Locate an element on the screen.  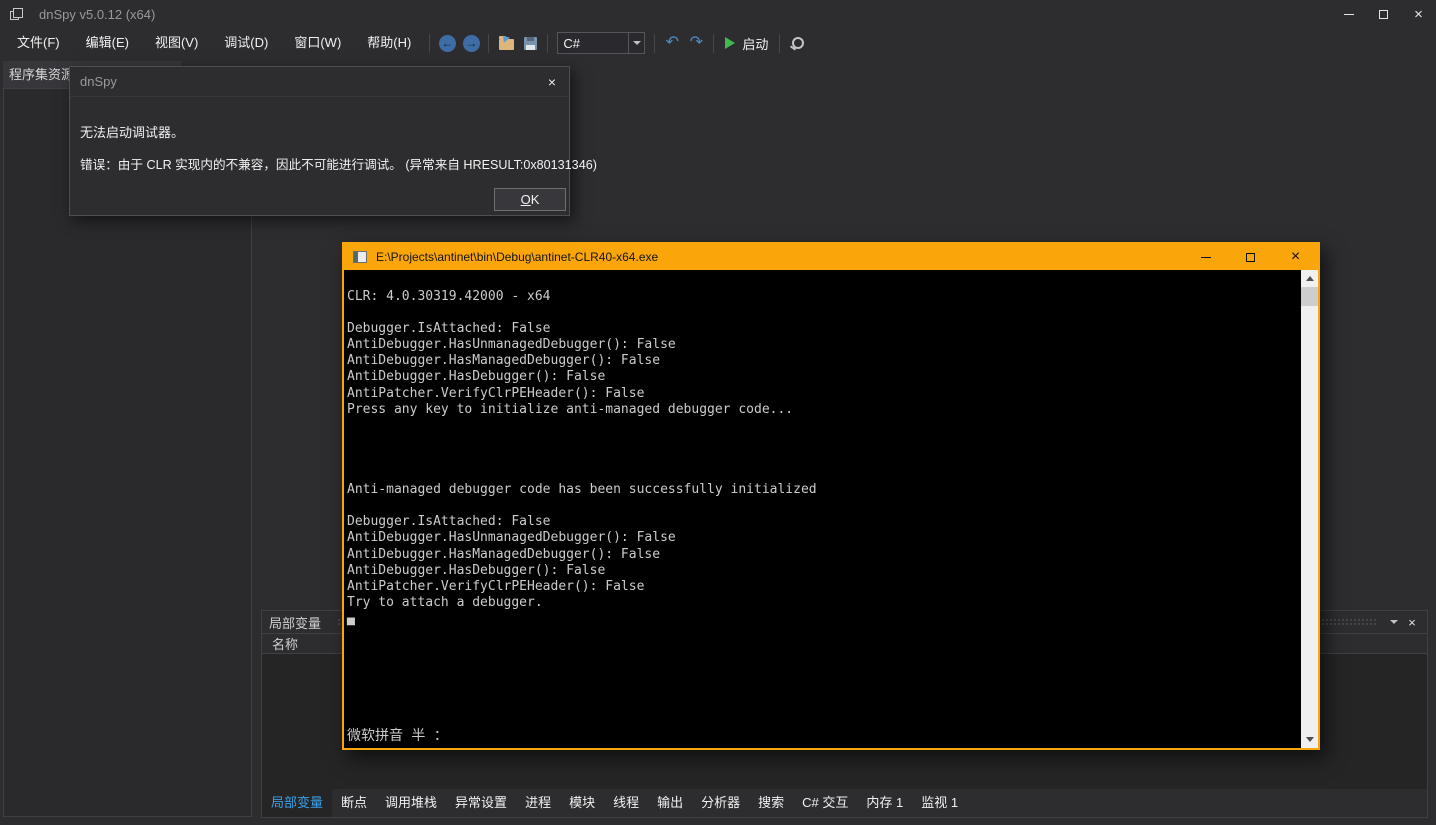
console-scrollbar is located at coordinates (1309, 509).